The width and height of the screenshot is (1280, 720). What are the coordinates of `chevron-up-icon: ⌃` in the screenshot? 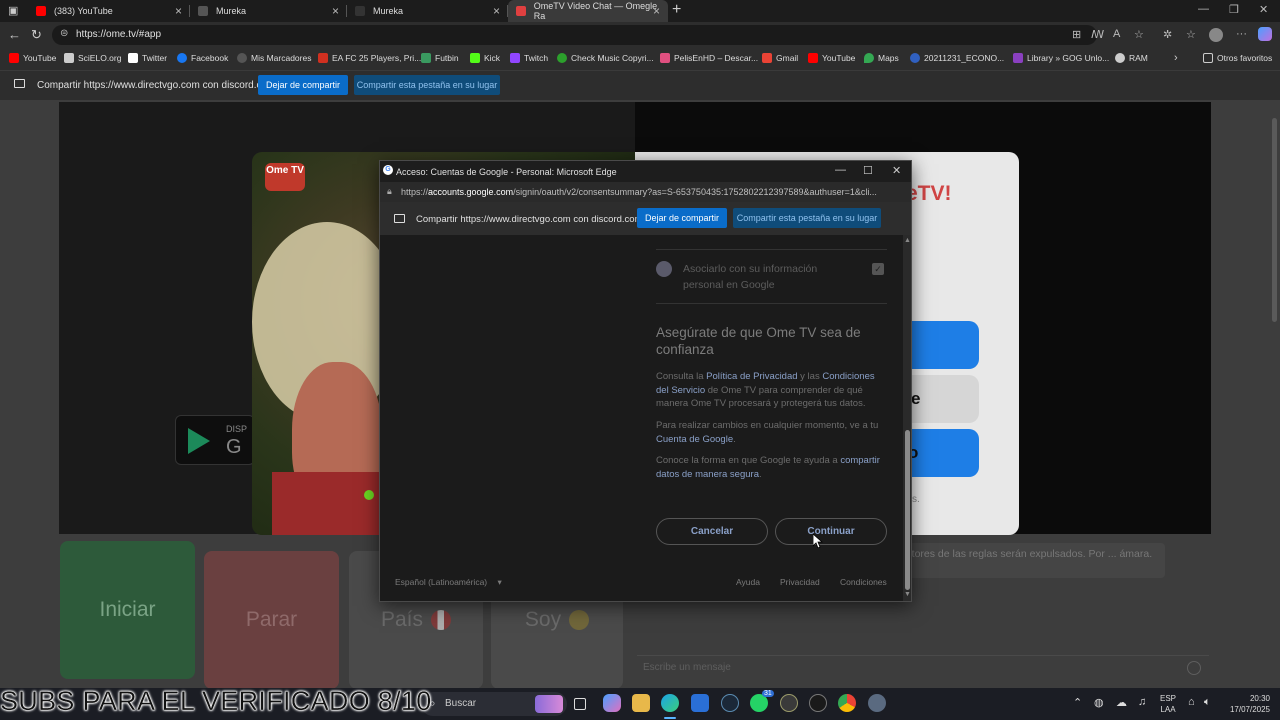 It's located at (1077, 702).